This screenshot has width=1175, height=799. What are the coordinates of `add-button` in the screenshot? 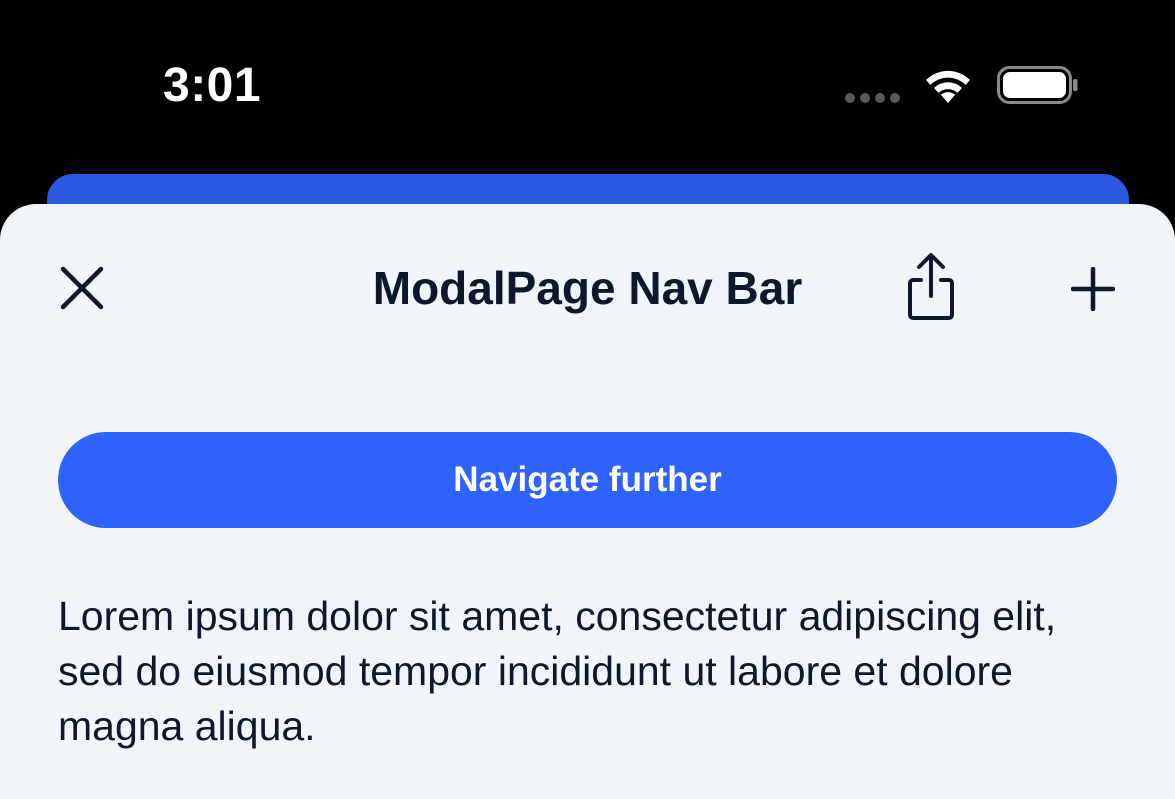 It's located at (1093, 289).